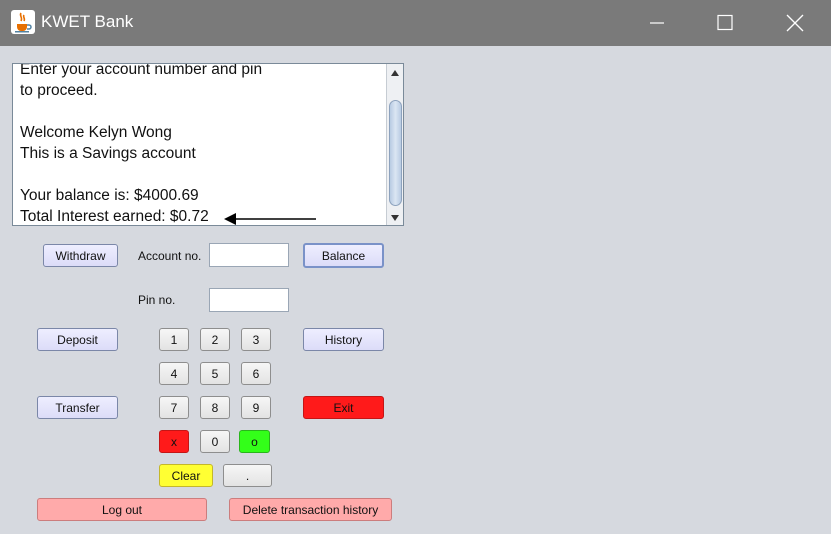  I want to click on keypad-4-button: 4, so click(174, 373).